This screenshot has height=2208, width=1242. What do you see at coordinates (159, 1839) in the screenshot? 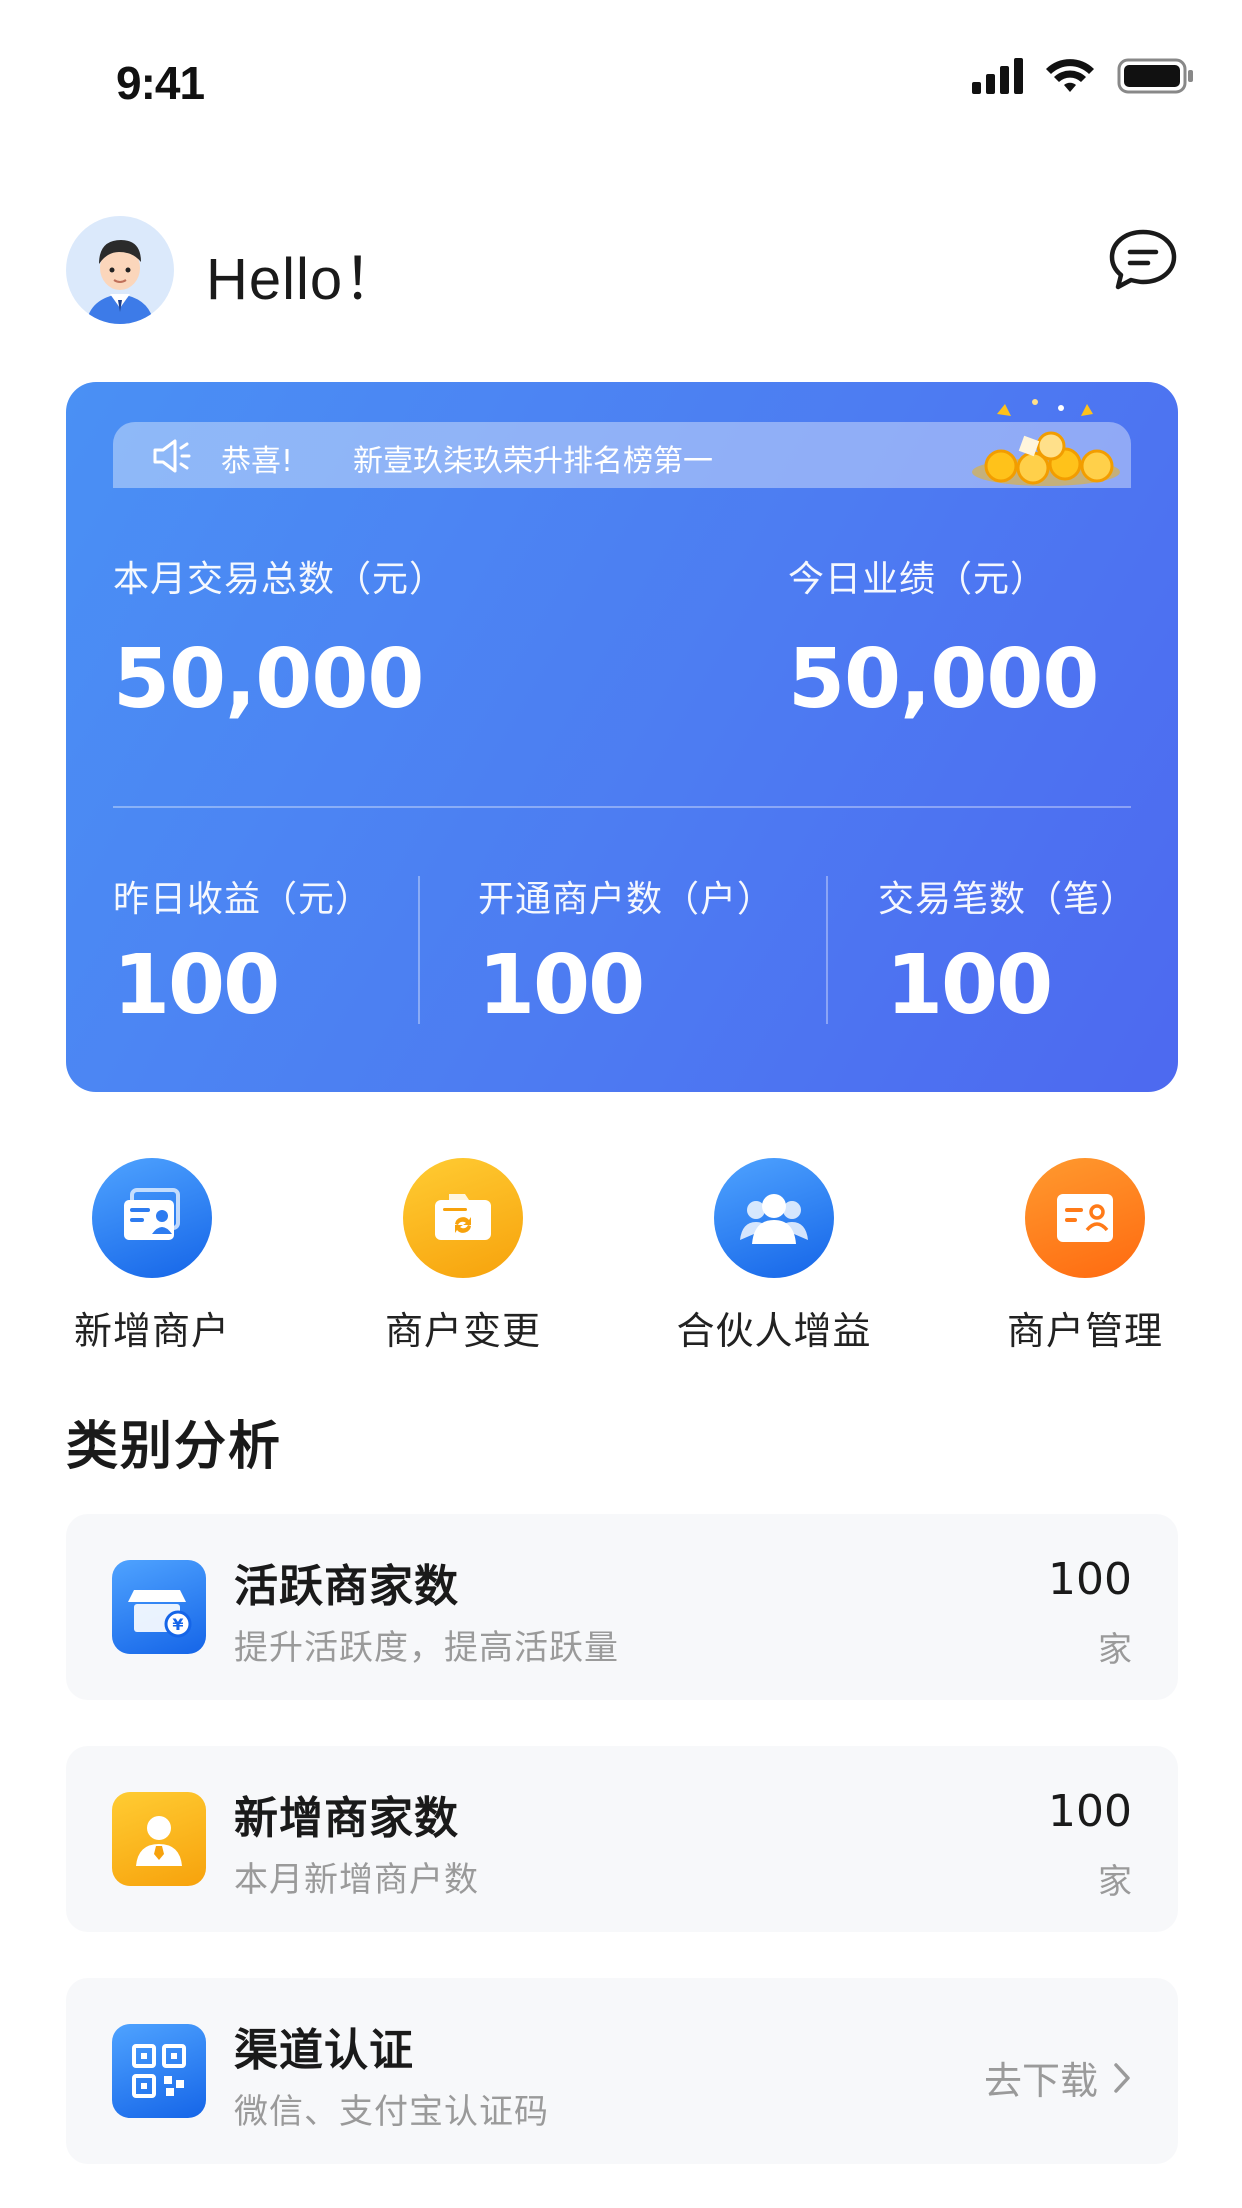
I see `person-icon` at bounding box center [159, 1839].